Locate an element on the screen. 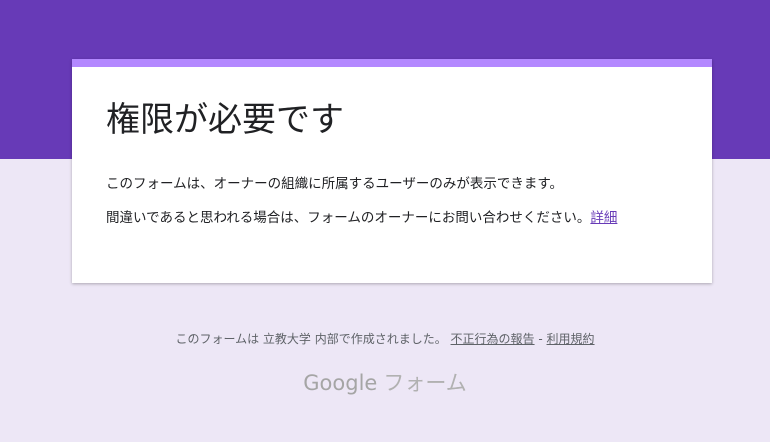 This screenshot has height=442, width=770. terms-link: 利用規約 is located at coordinates (571, 339).